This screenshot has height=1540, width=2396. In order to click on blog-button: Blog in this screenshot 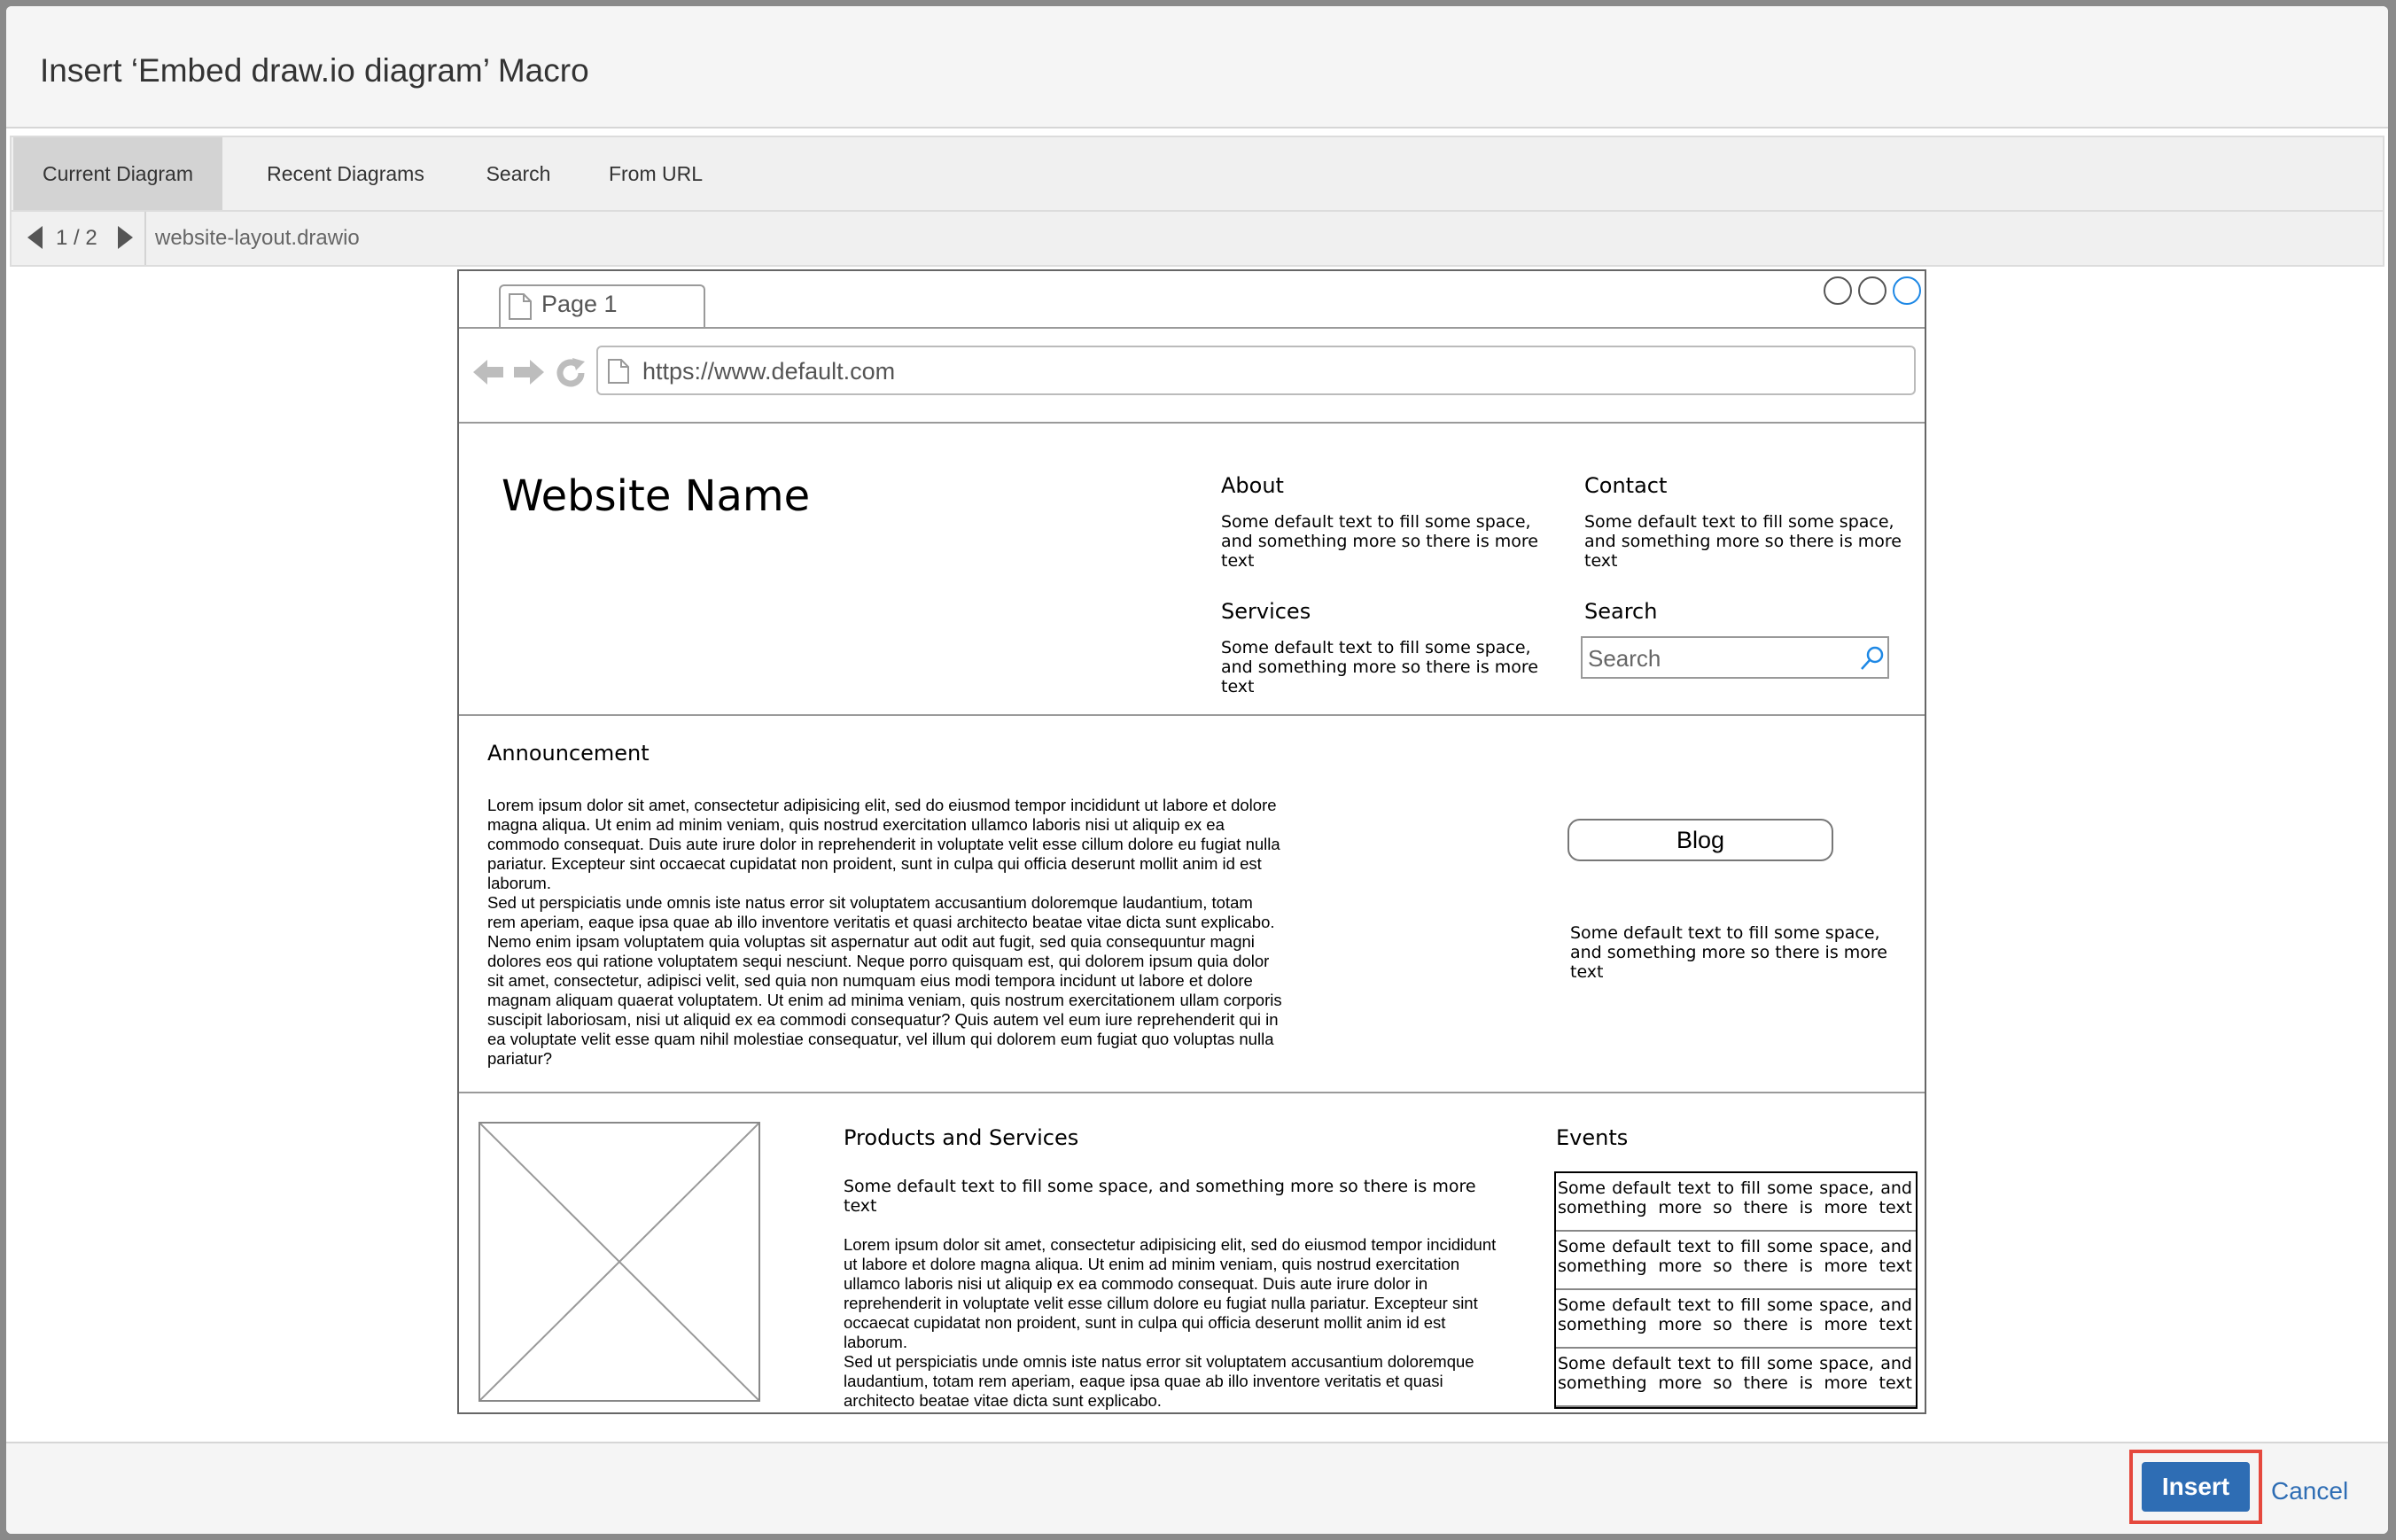, I will do `click(1700, 840)`.